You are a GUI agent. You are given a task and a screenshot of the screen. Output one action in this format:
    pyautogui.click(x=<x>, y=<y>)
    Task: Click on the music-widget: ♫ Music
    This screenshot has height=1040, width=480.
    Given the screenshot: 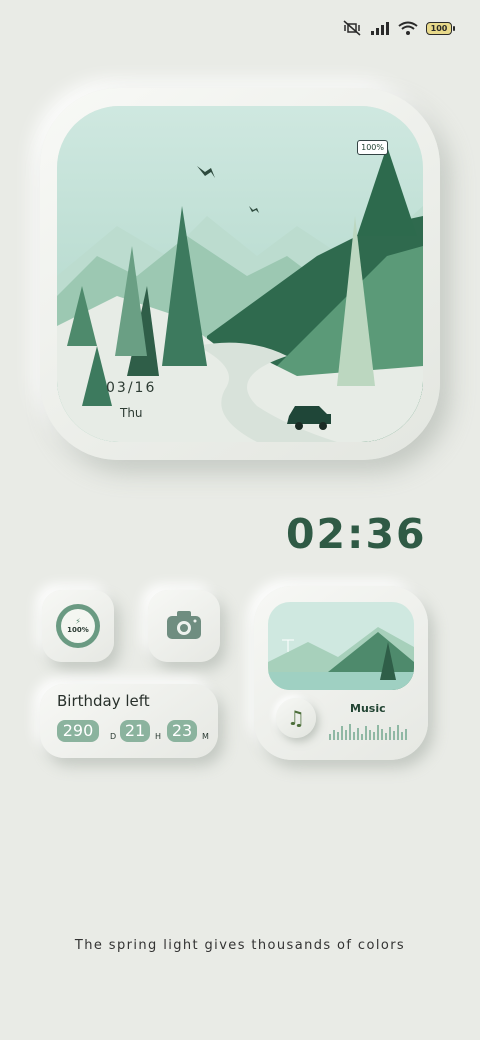 What is the action you would take?
    pyautogui.click(x=341, y=673)
    